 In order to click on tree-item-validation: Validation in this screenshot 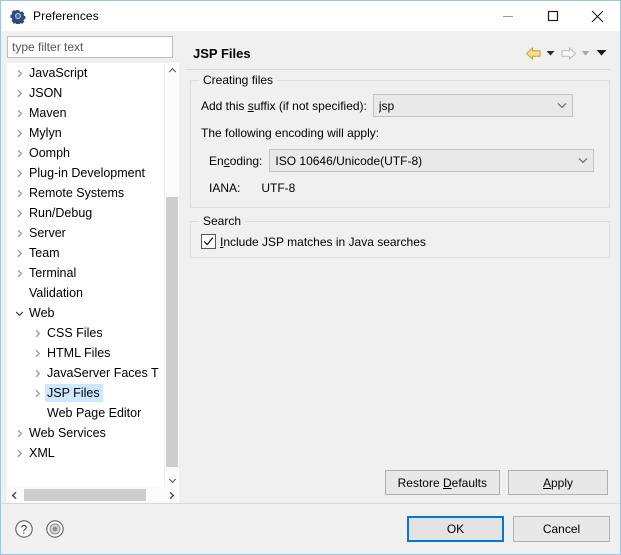, I will do `click(86, 293)`.